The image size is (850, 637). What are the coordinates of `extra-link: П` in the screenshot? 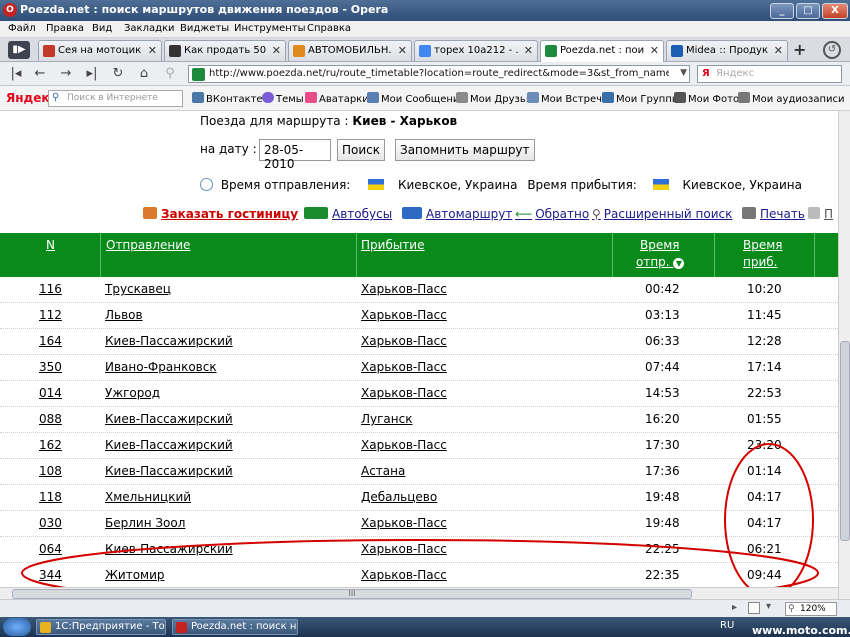 It's located at (820, 214).